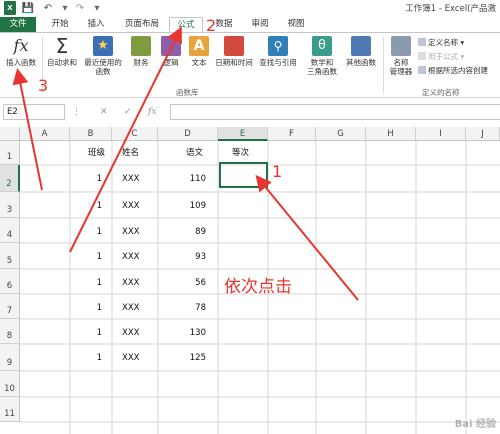  I want to click on arrow-to-formulas-tab, so click(125, 139).